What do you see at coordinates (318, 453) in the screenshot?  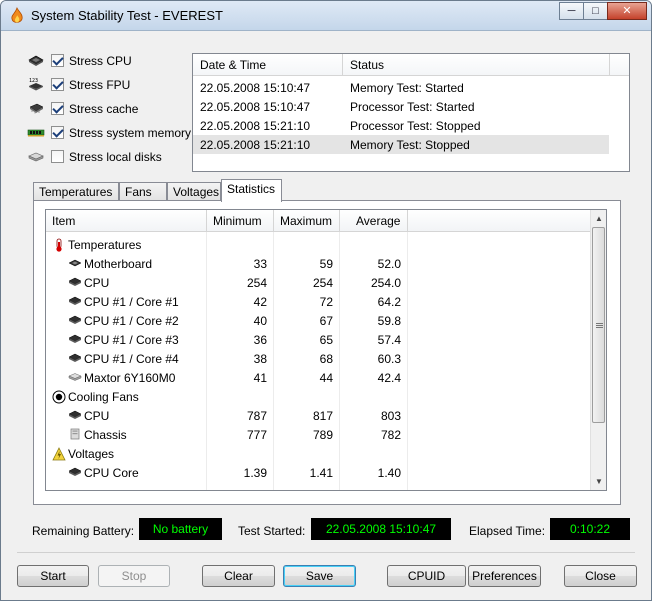 I see `group-row: Voltages` at bounding box center [318, 453].